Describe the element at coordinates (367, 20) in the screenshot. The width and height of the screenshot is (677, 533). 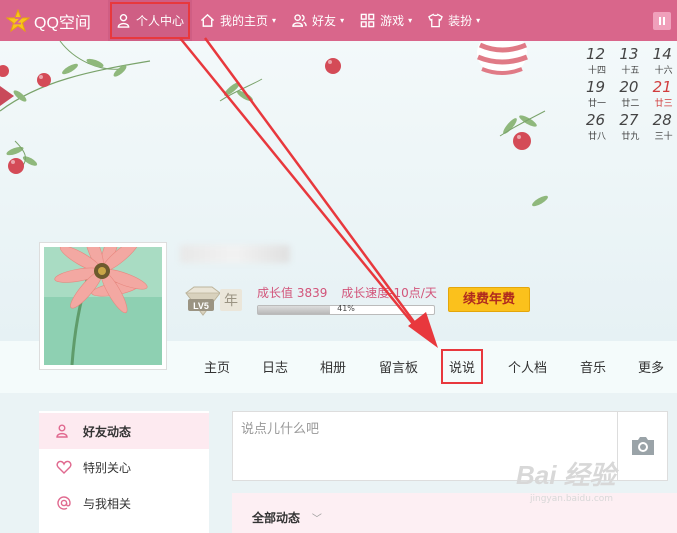
I see `grid-icon` at that location.